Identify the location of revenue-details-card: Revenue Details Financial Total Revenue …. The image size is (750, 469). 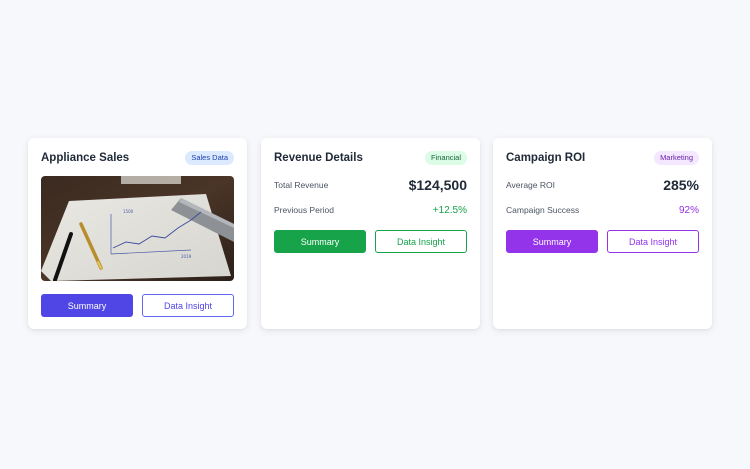
(370, 233).